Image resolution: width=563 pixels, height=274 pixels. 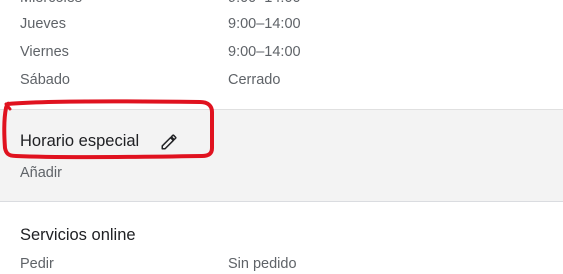 What do you see at coordinates (51, 4) in the screenshot?
I see `day-label: Miércoles` at bounding box center [51, 4].